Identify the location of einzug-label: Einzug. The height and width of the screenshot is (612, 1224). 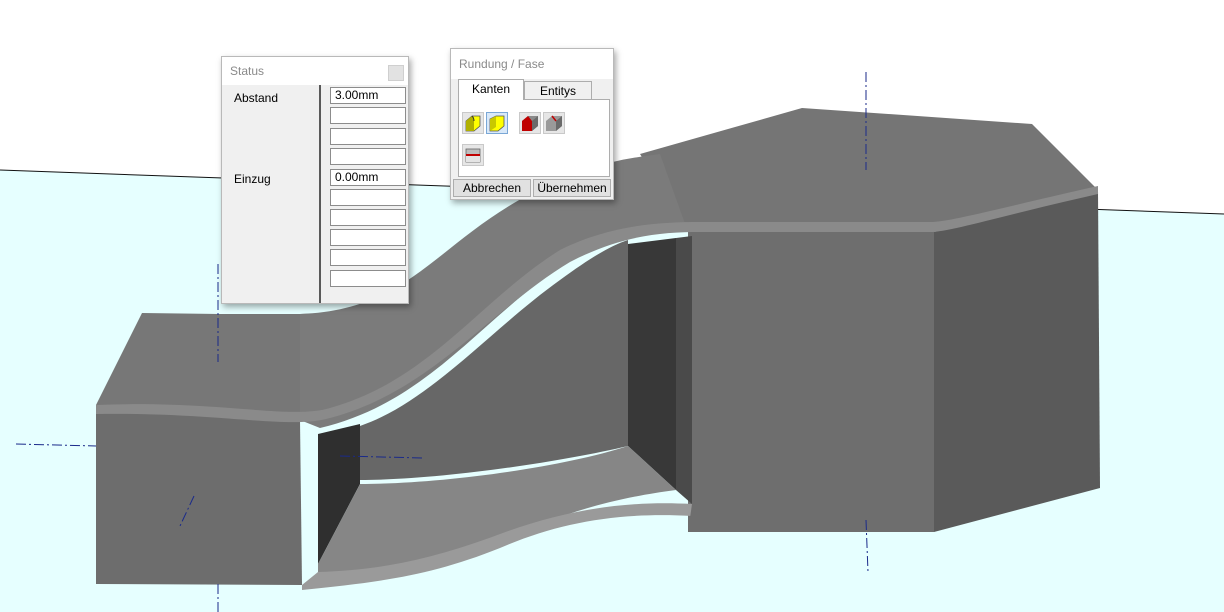
(252, 179).